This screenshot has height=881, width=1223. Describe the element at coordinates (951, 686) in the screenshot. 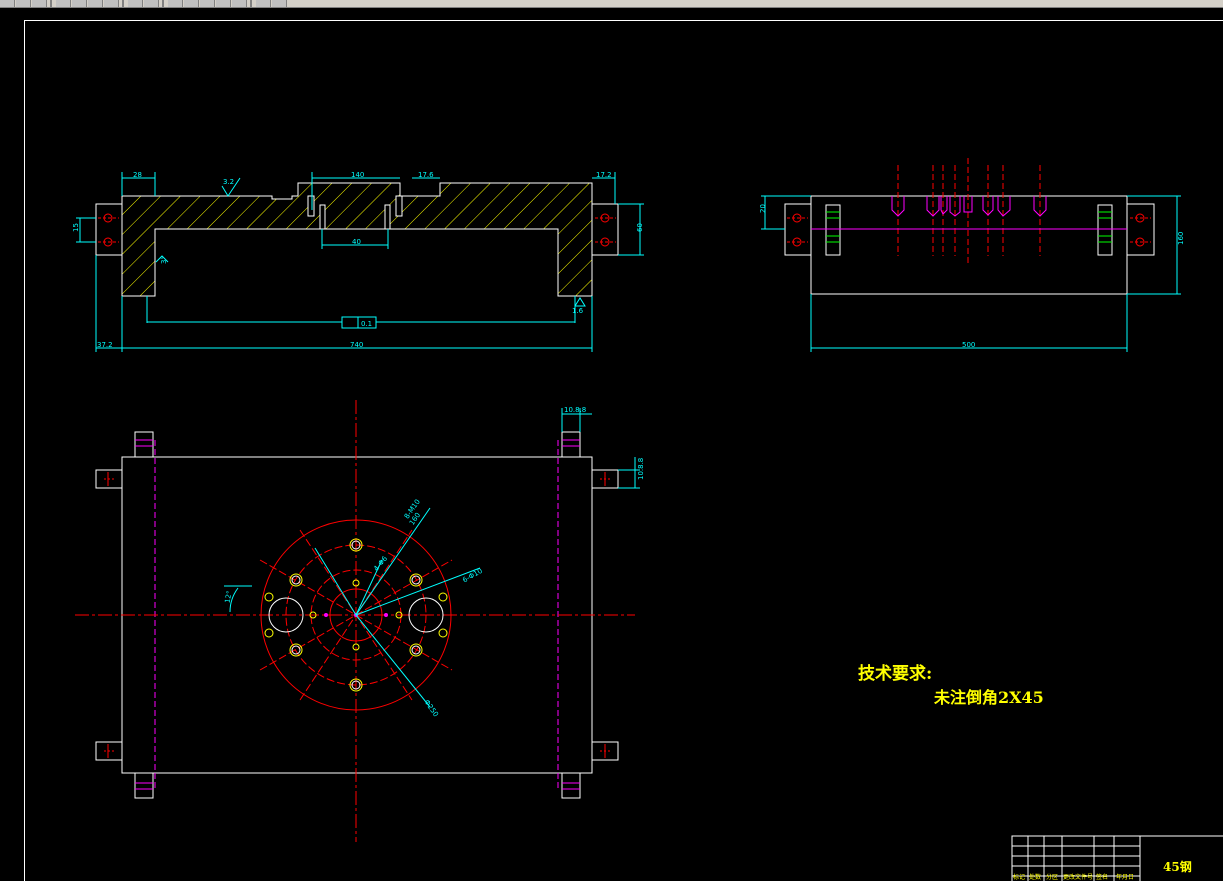

I see `technical-requirements: 技术要求: 未注倒角2X45` at that location.